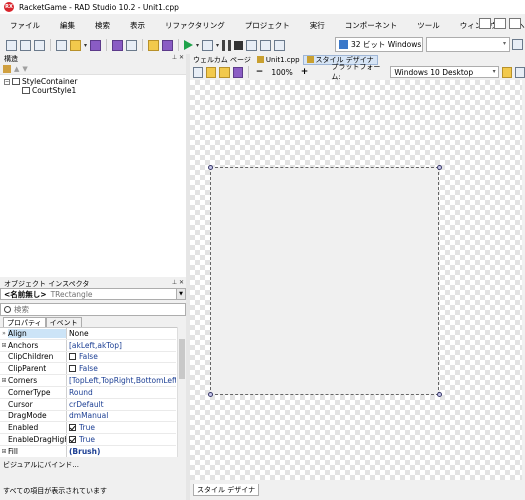  What do you see at coordinates (317, 25) in the screenshot?
I see `menu-run: 実行` at bounding box center [317, 25].